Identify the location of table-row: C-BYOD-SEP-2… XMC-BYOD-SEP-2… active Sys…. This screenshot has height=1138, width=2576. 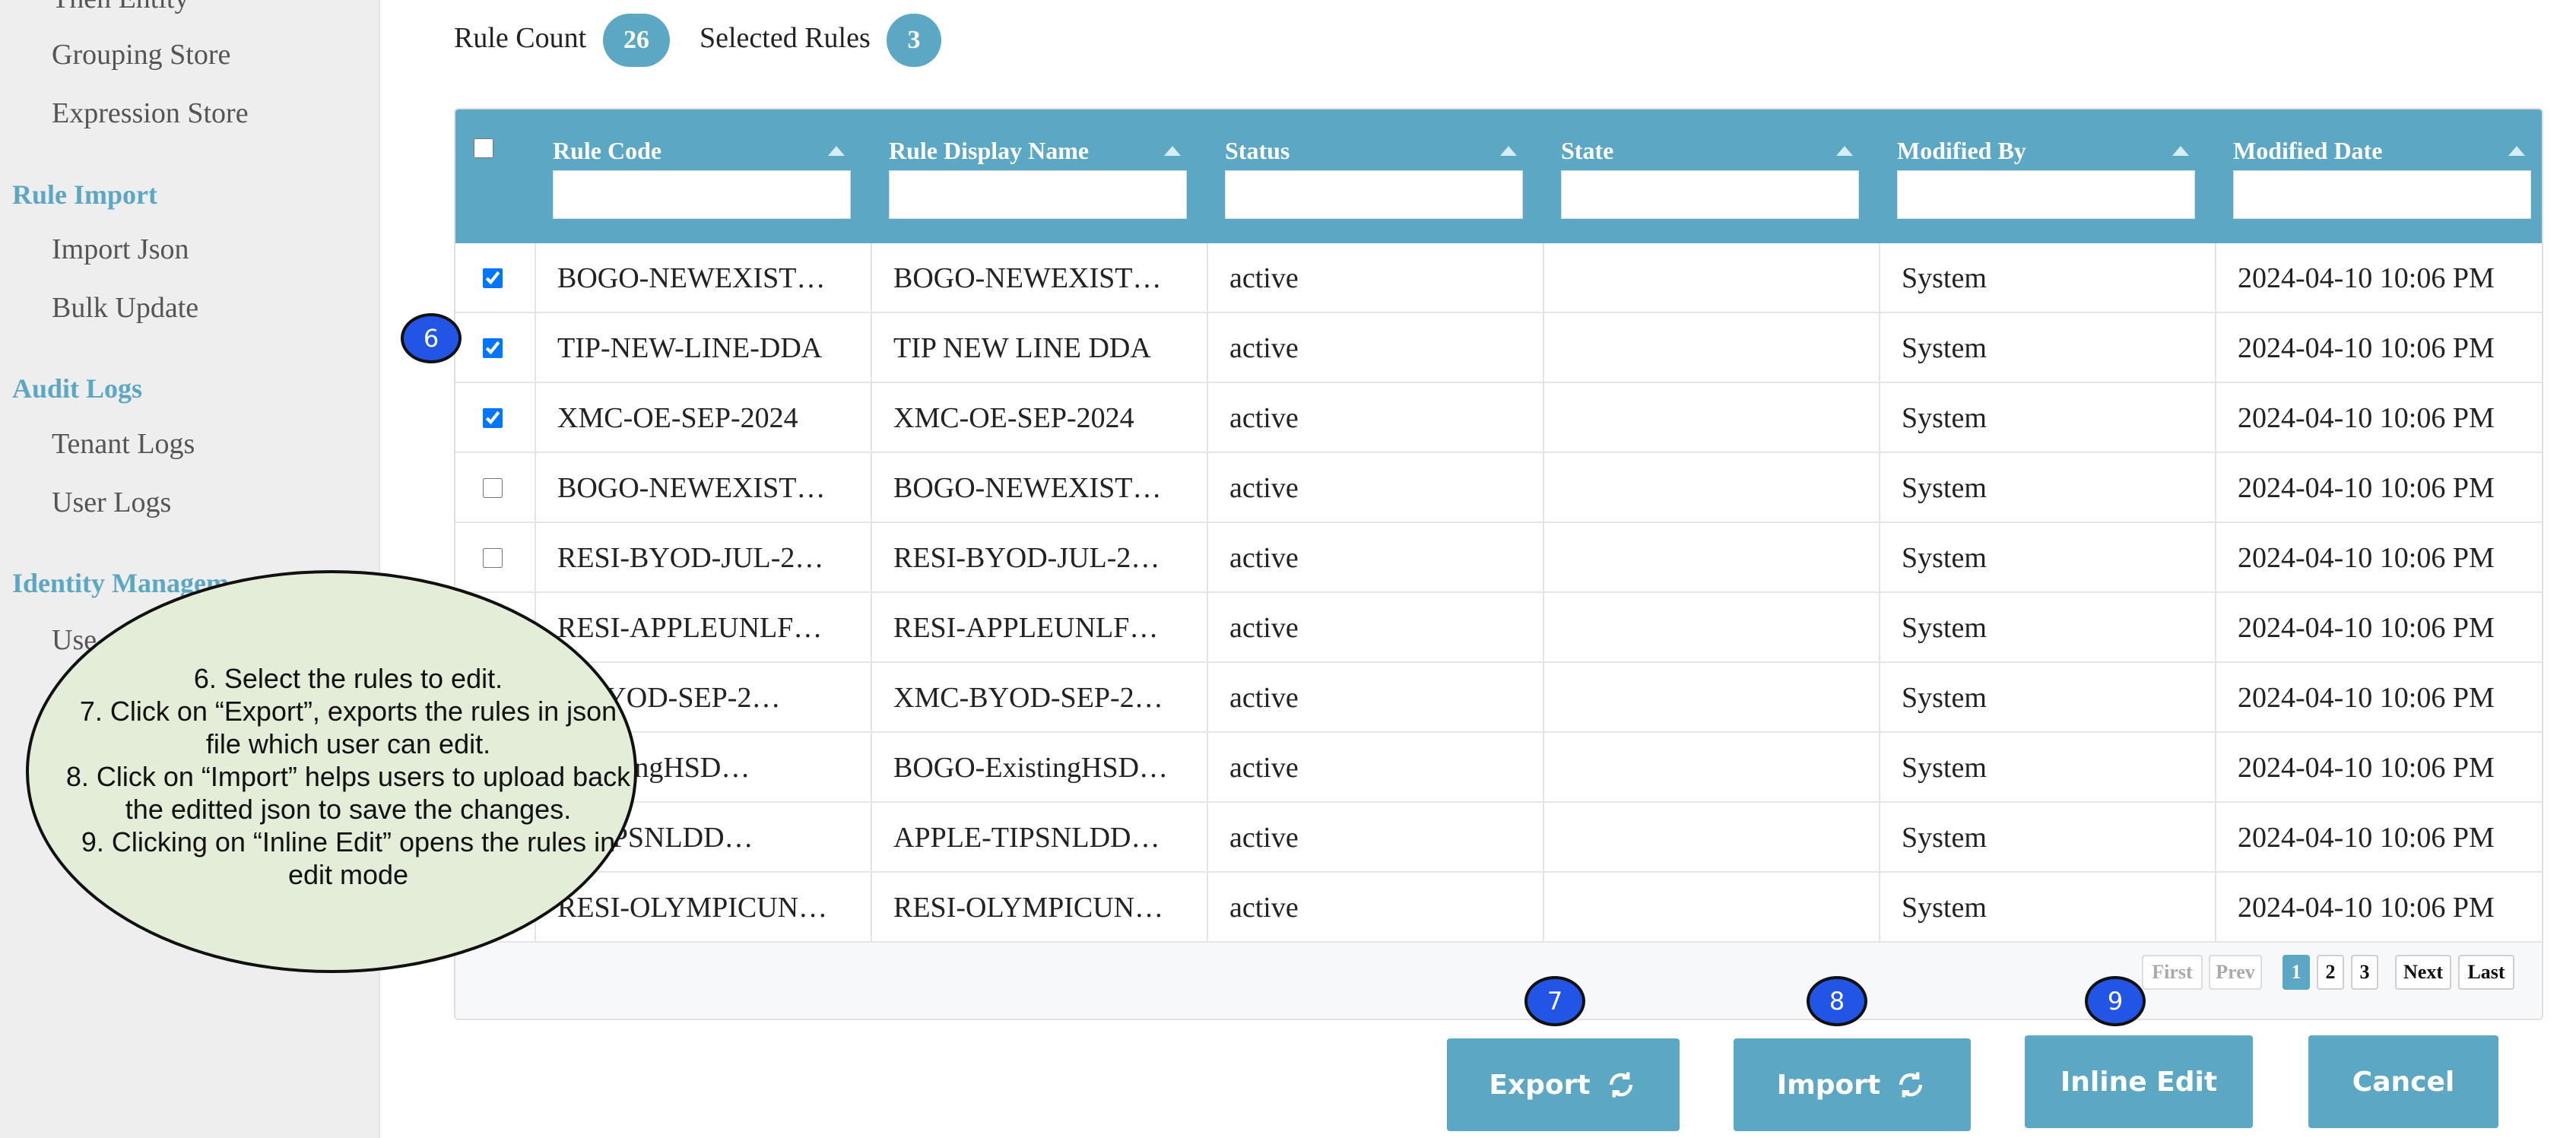
(1498, 698).